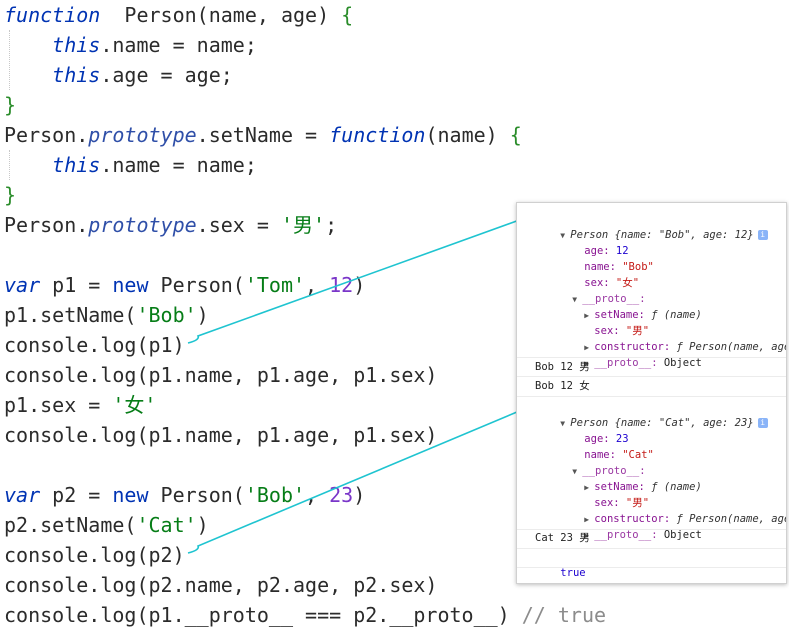 This screenshot has height=630, width=789. I want to click on code-line: function Person(name, age) {, so click(178, 15).